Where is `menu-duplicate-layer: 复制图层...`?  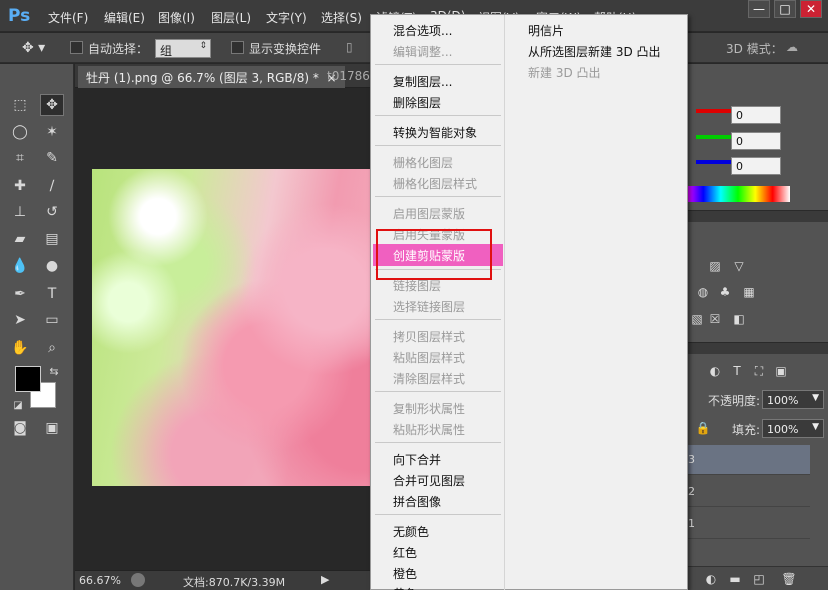
menu-duplicate-layer: 复制图层... is located at coordinates (422, 81).